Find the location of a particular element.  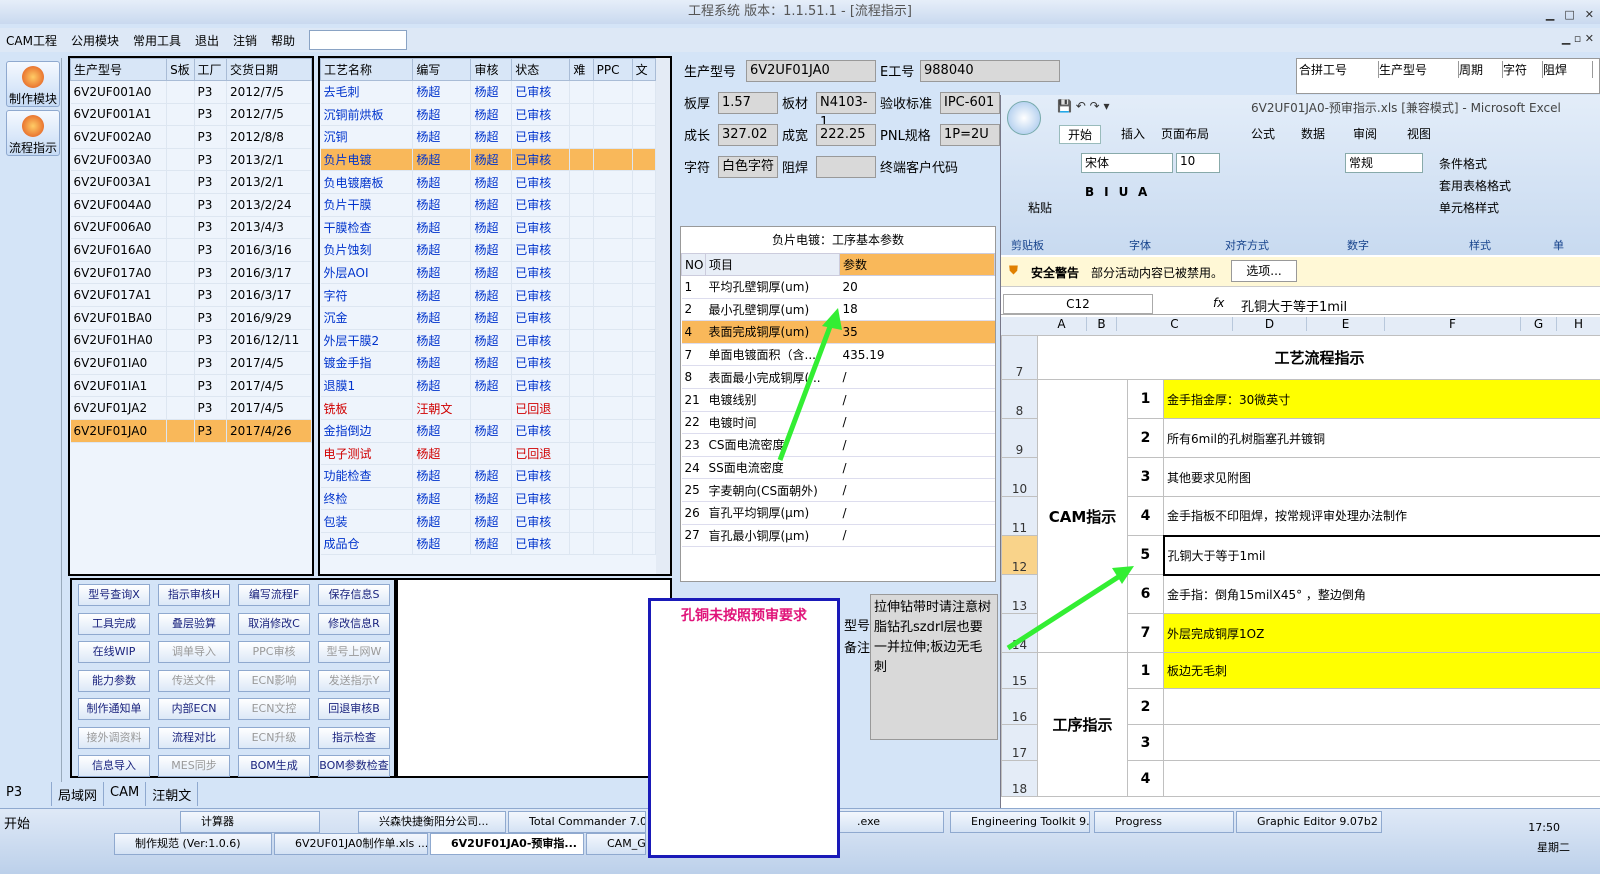

row-number: 16 is located at coordinates (1019, 706).